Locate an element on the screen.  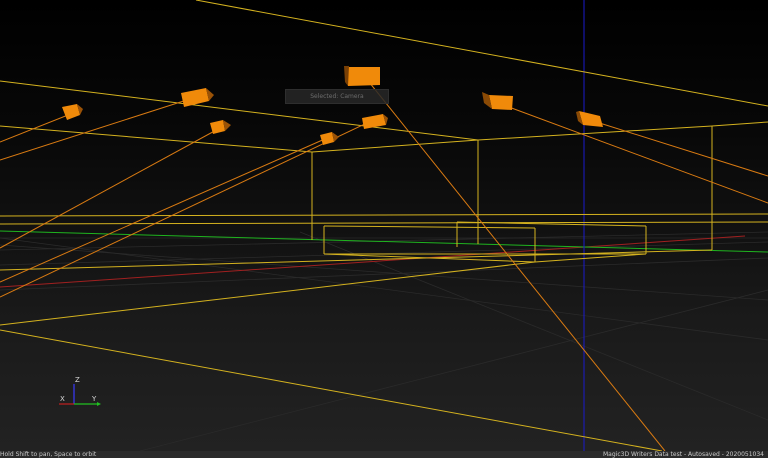
axes-gizmo: Z X Y is located at coordinates (80, 391).